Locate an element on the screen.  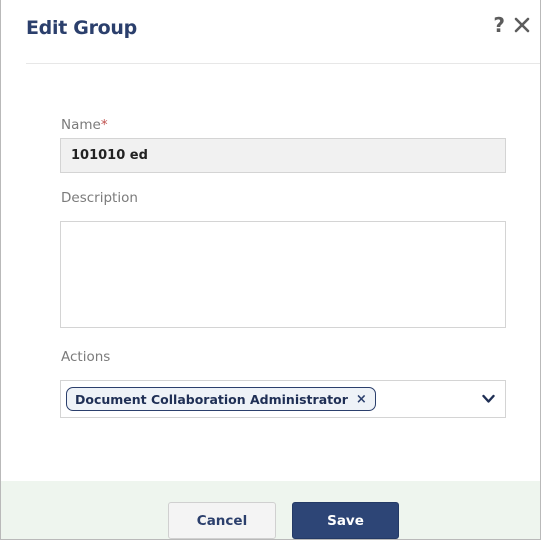
save-button: Save is located at coordinates (345, 520).